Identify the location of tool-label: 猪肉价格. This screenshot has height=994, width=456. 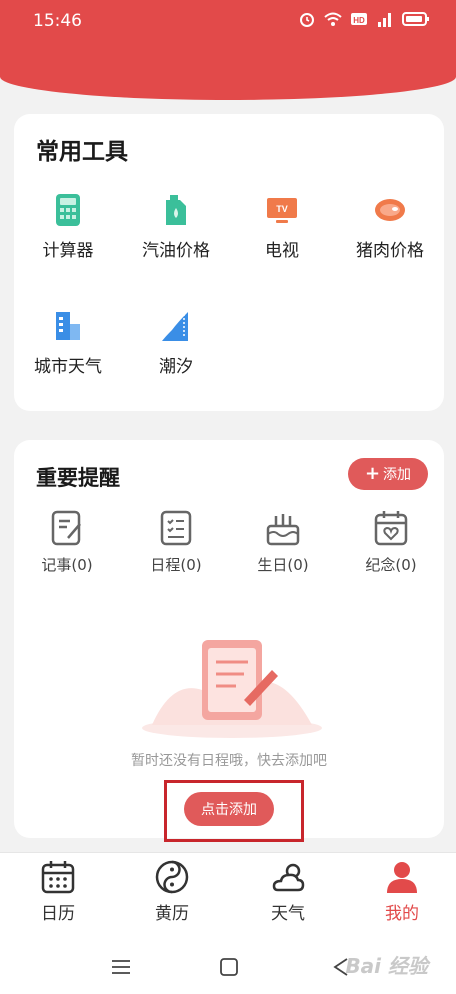
(390, 251).